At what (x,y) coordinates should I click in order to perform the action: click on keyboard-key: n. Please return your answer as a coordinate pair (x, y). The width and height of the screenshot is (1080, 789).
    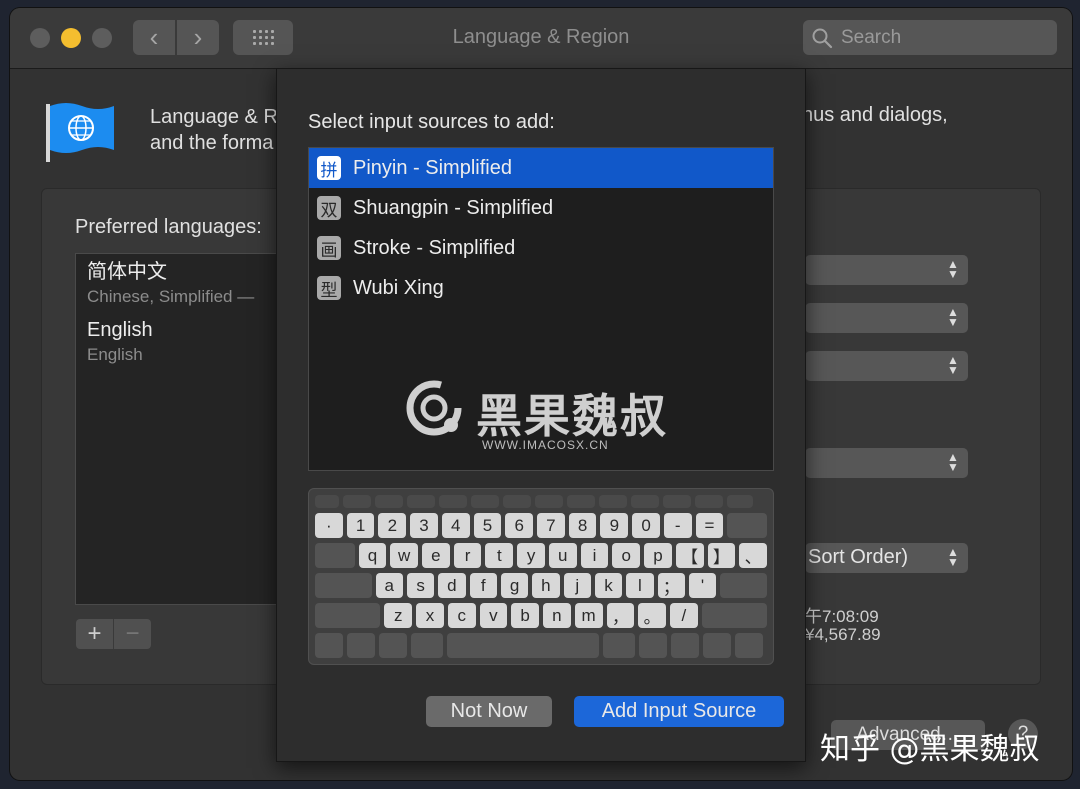
    Looking at the image, I should click on (557, 615).